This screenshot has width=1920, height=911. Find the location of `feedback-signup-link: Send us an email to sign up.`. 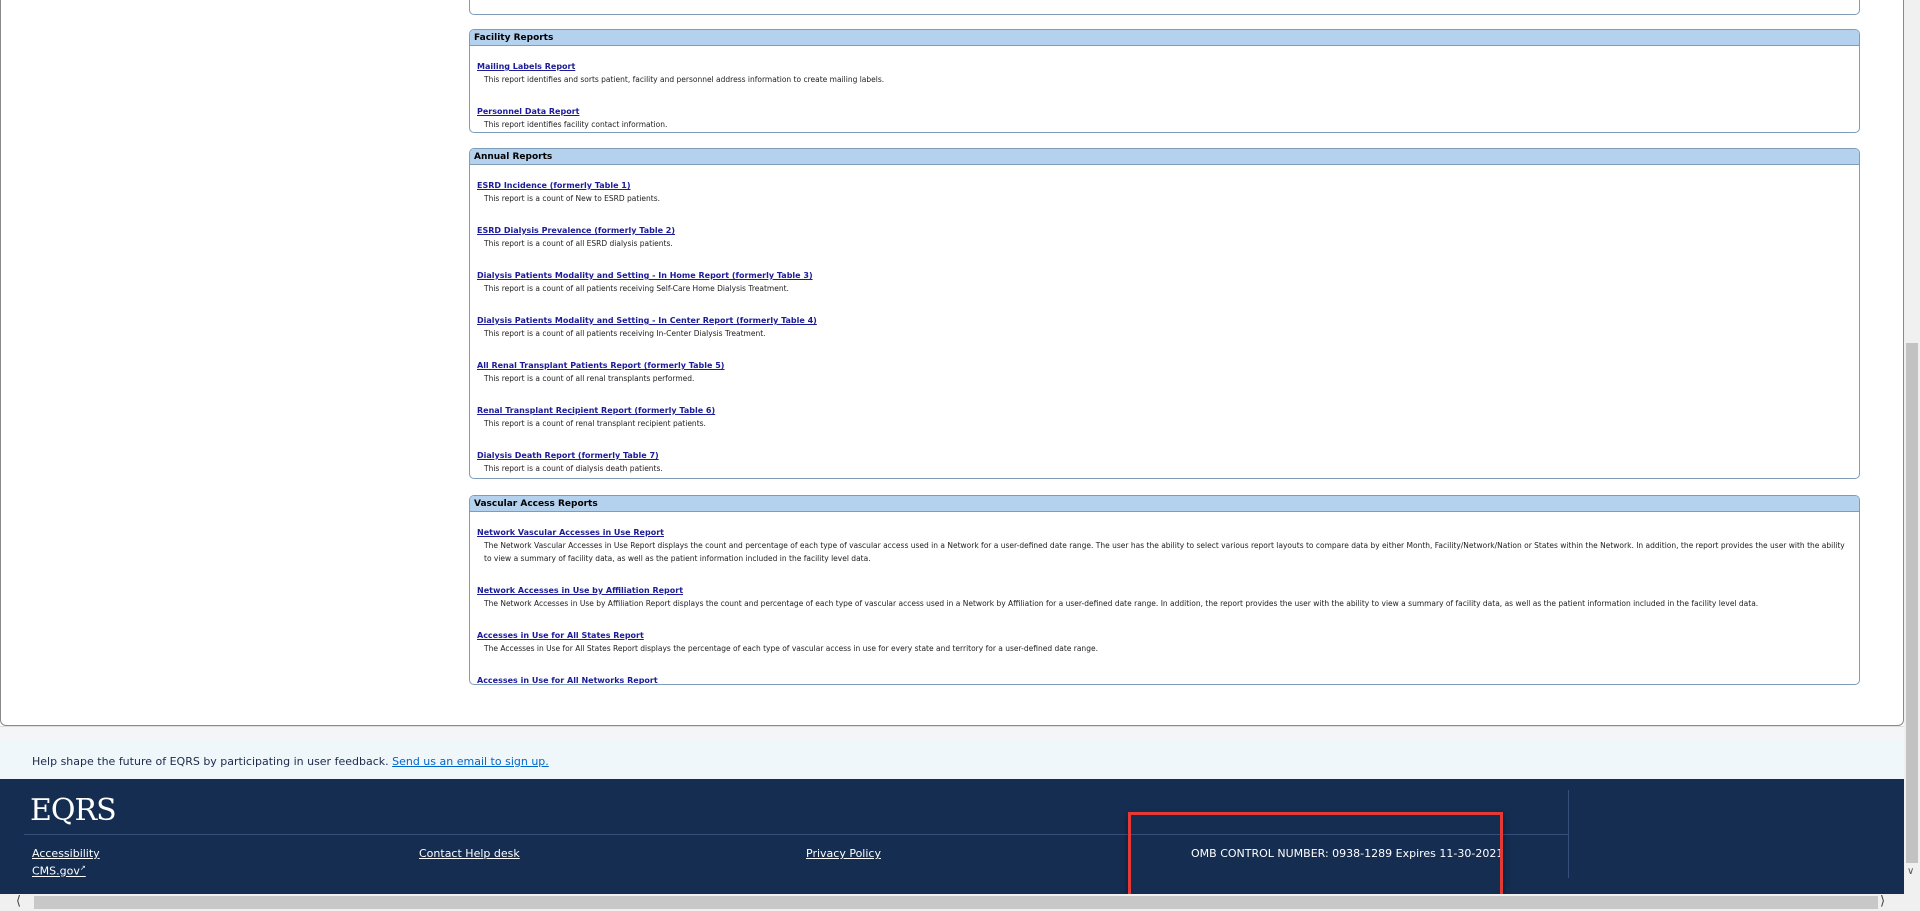

feedback-signup-link: Send us an email to sign up. is located at coordinates (470, 761).